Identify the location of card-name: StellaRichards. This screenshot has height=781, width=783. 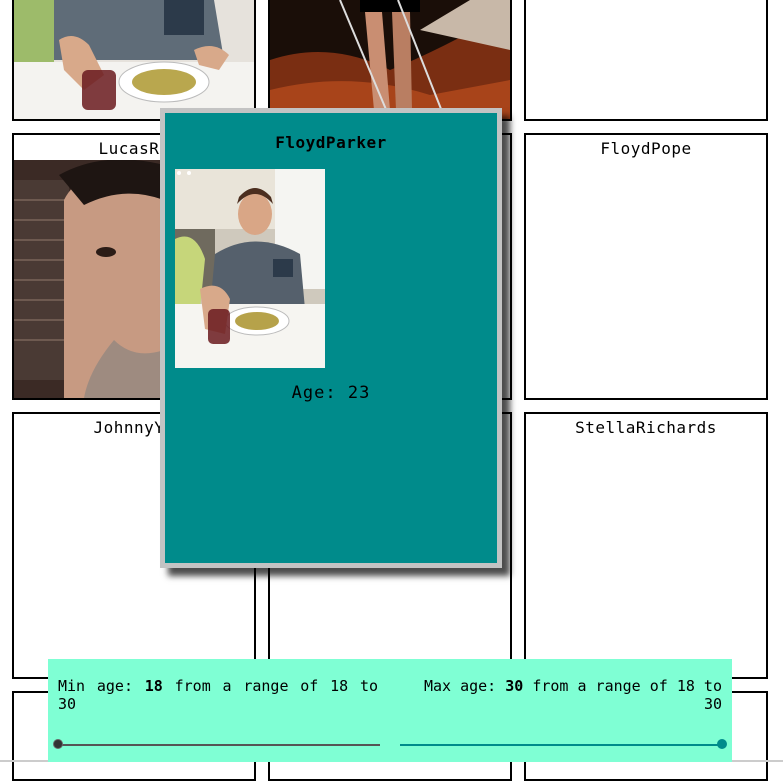
(646, 427).